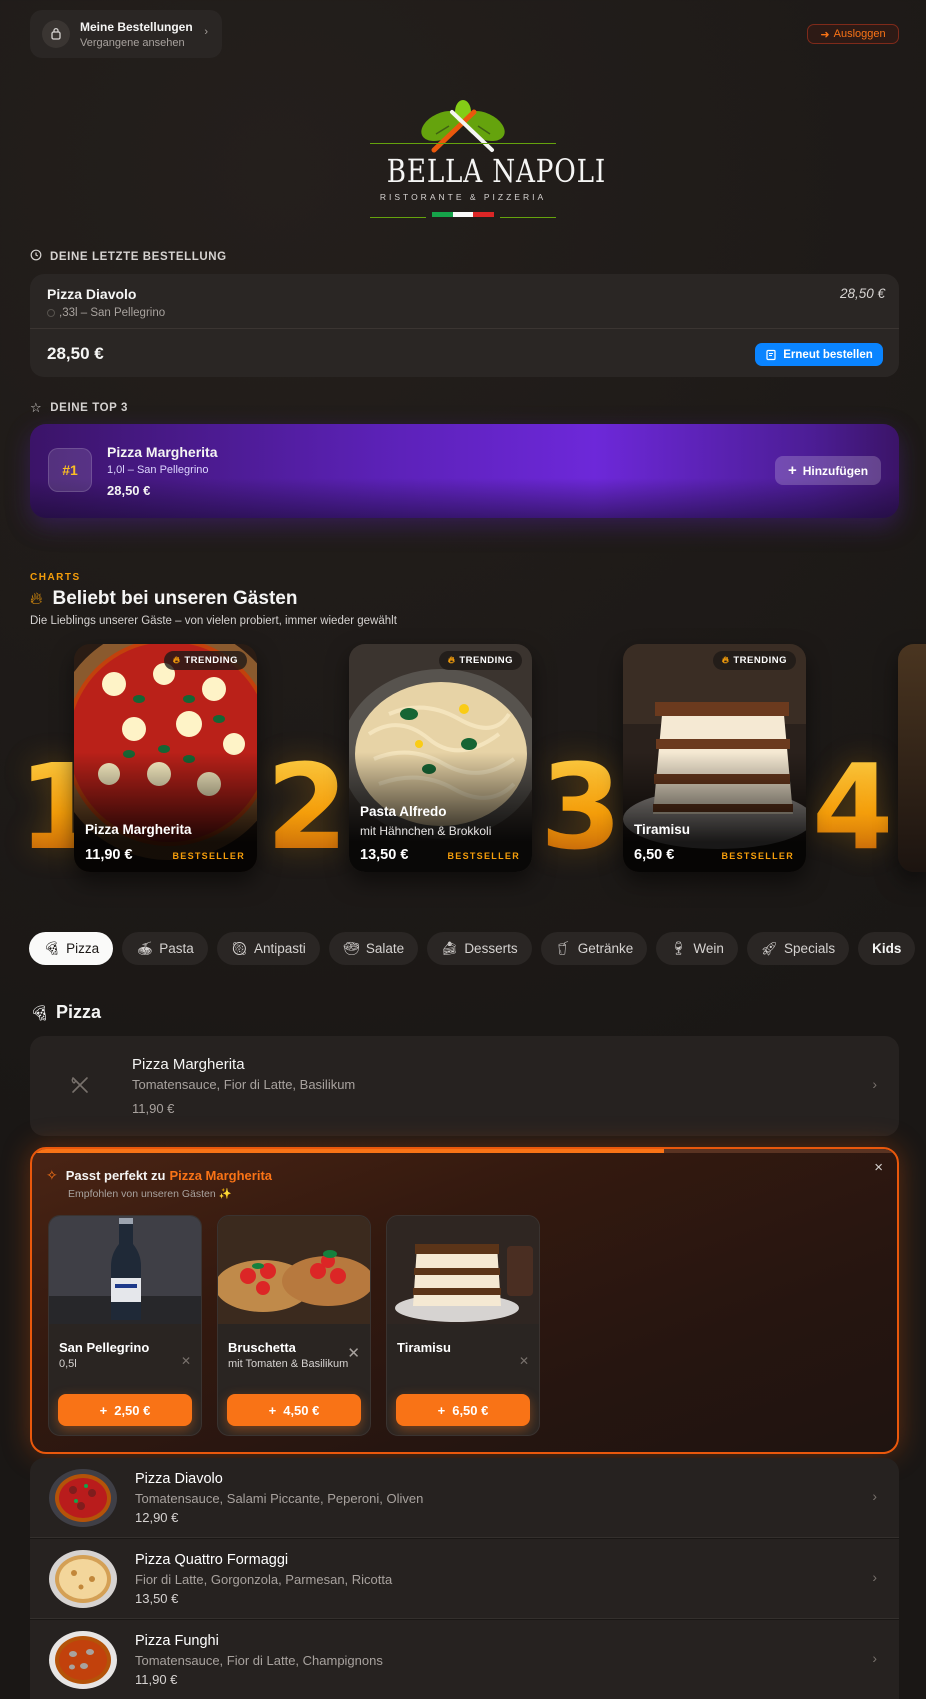 Image resolution: width=926 pixels, height=1699 pixels. I want to click on logo-name: BELLA NAPOLI, so click(496, 171).